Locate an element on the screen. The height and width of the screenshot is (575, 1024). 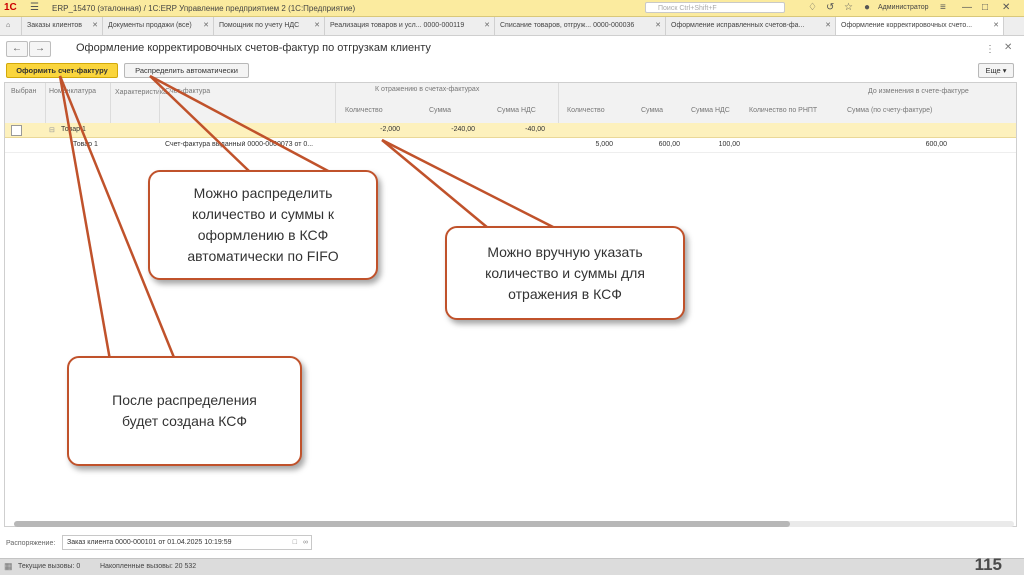
col-selected: Выбран is located at coordinates (23, 91).